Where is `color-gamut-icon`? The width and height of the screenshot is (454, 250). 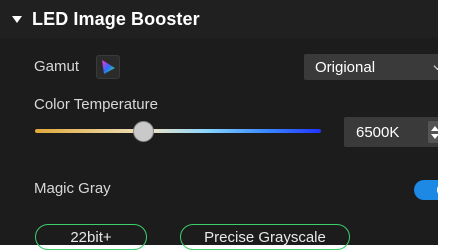 color-gamut-icon is located at coordinates (108, 67).